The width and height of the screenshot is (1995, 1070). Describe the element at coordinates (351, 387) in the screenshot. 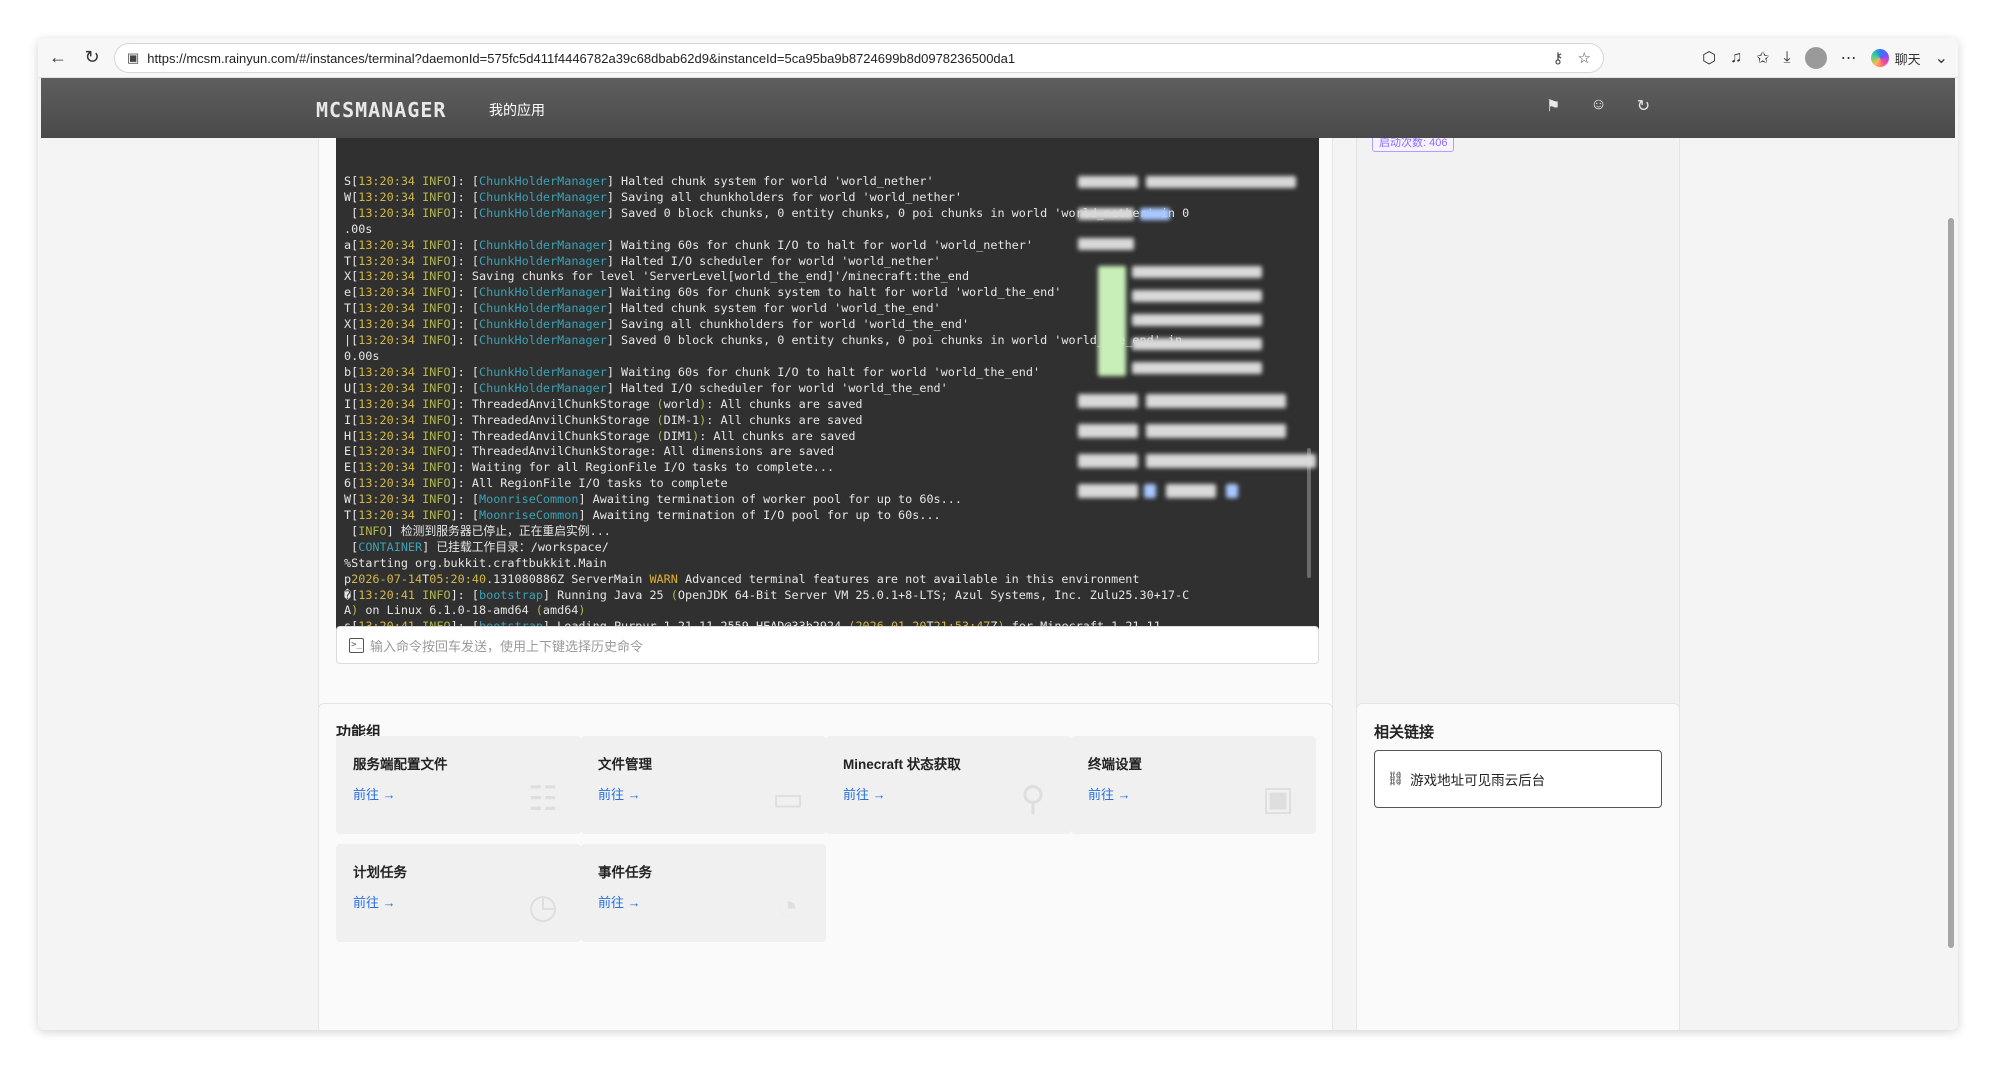

I see `terminal-segment: U[` at that location.